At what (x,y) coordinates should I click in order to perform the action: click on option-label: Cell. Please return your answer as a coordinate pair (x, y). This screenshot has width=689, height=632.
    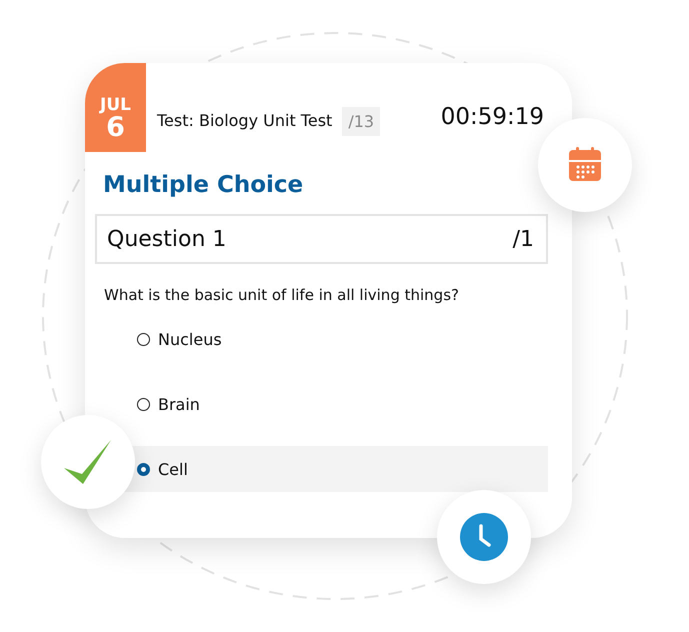
    Looking at the image, I should click on (173, 469).